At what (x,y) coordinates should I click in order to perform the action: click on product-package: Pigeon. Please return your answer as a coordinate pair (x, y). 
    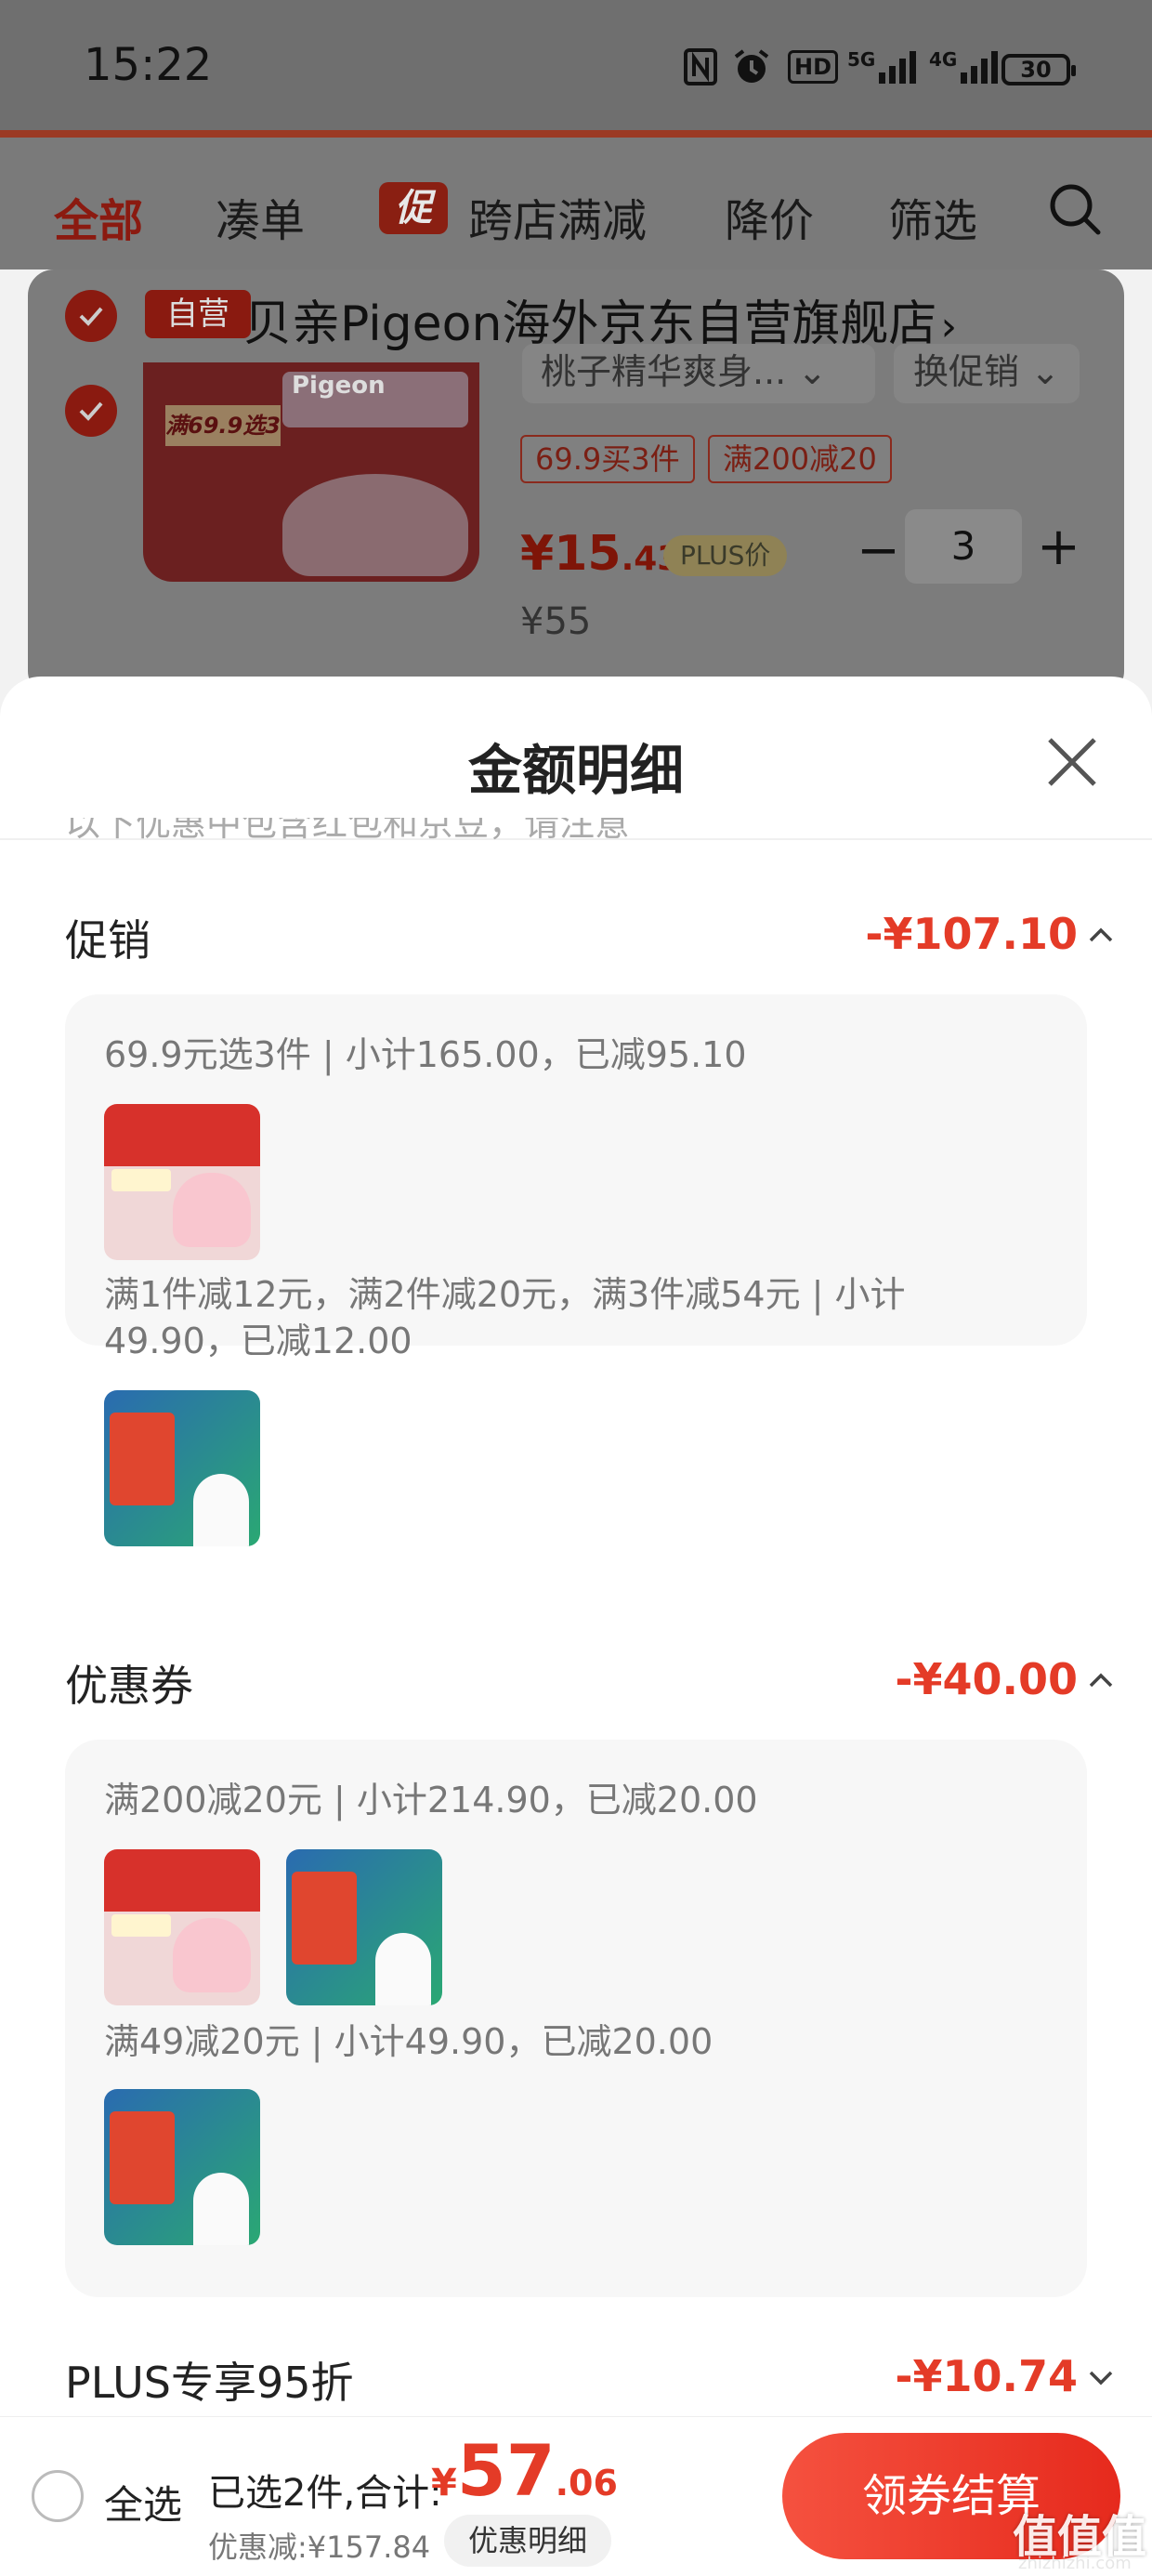
    Looking at the image, I should click on (375, 399).